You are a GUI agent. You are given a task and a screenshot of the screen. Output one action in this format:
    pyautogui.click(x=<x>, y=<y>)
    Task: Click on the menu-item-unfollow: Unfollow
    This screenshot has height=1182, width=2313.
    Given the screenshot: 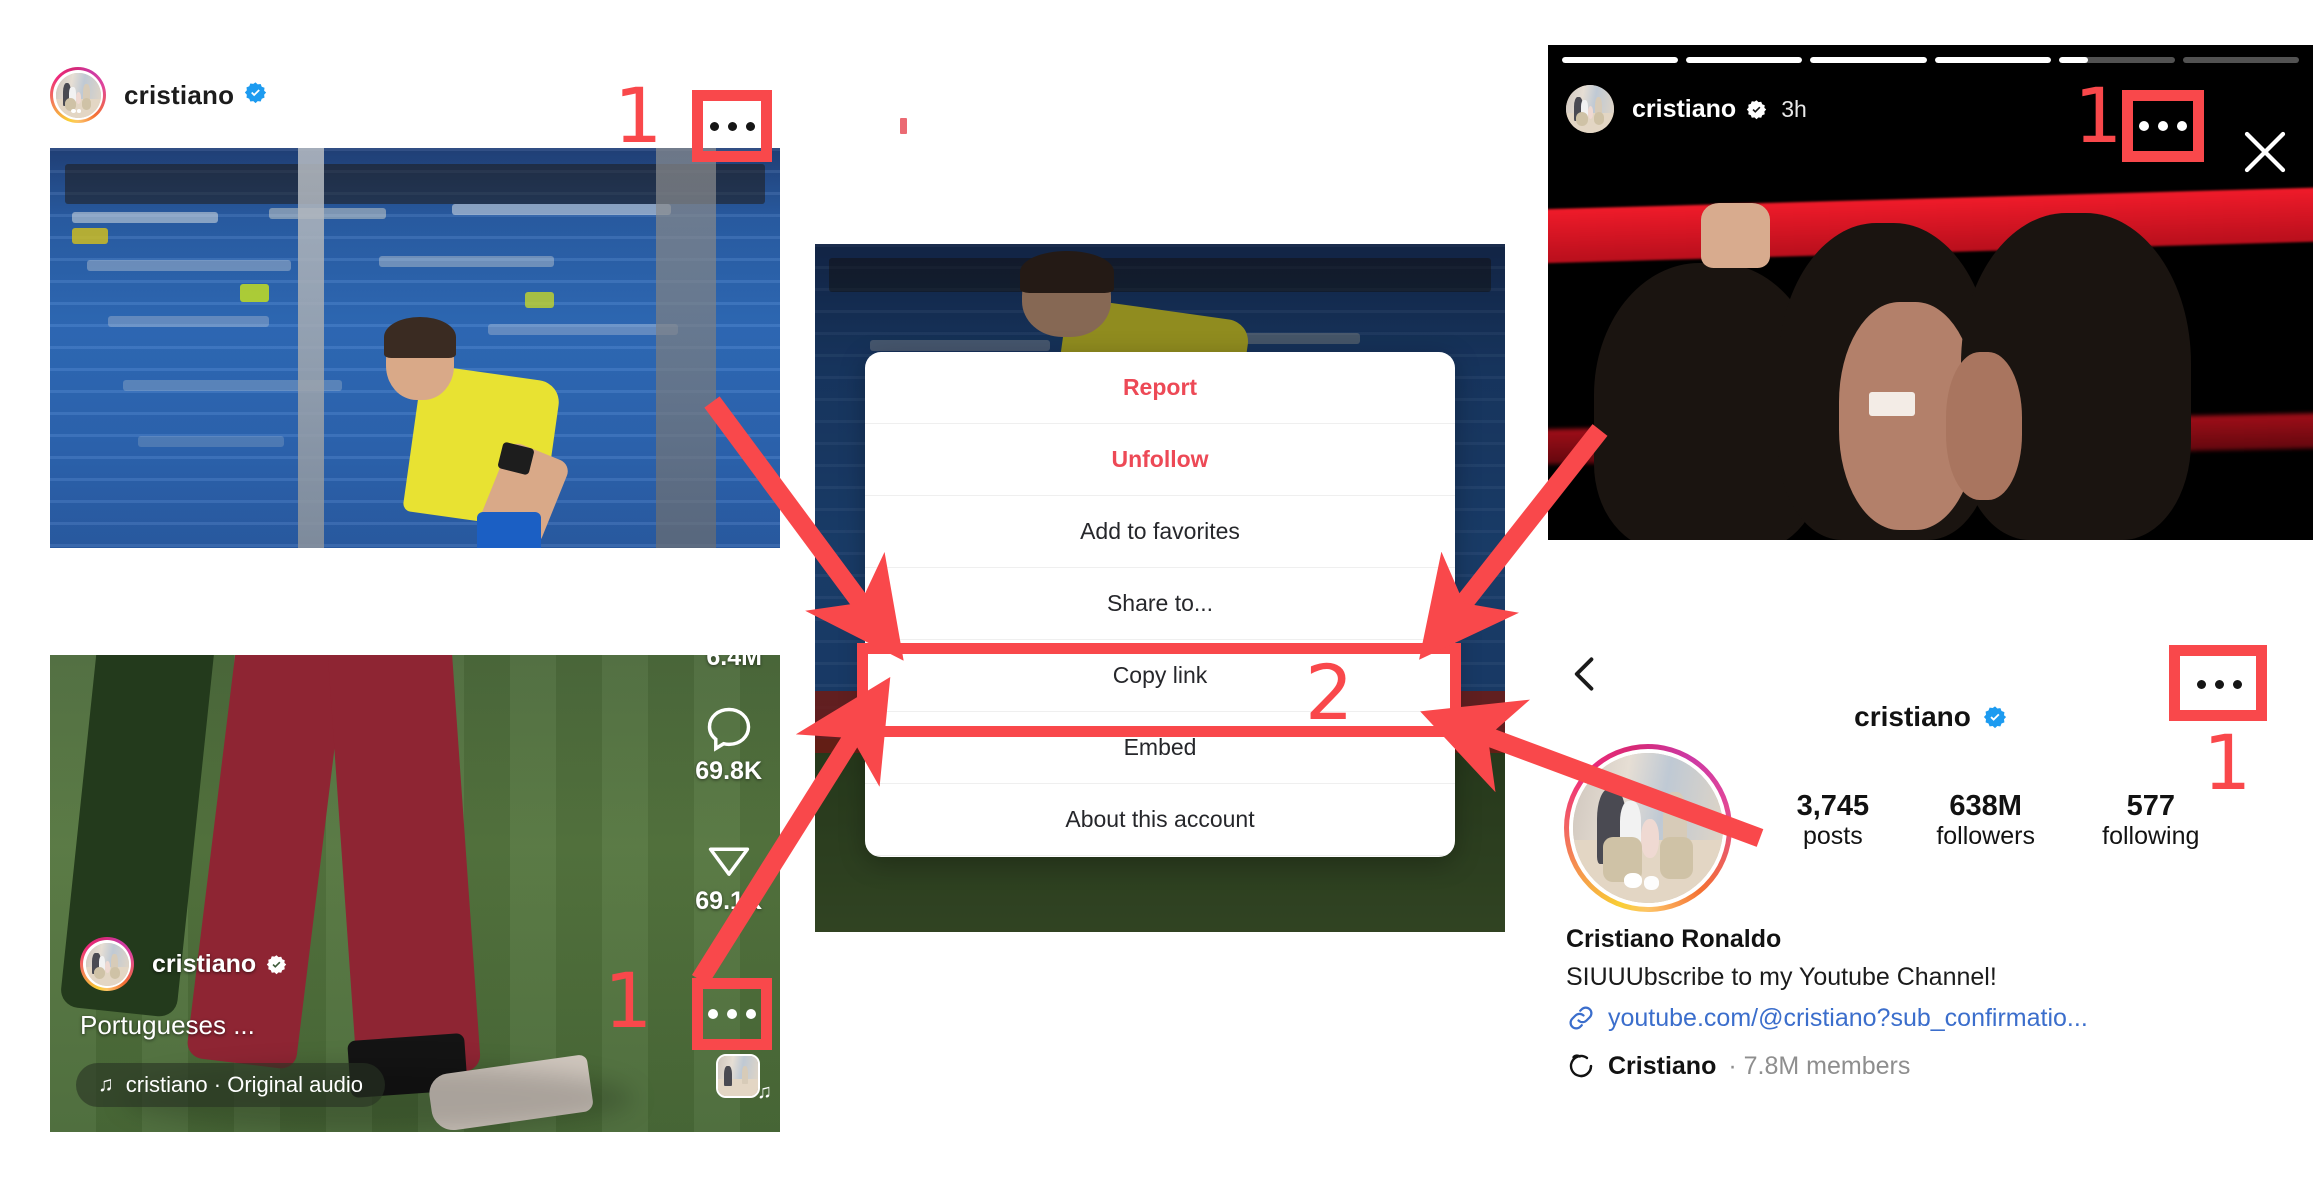 What is the action you would take?
    pyautogui.click(x=1160, y=460)
    